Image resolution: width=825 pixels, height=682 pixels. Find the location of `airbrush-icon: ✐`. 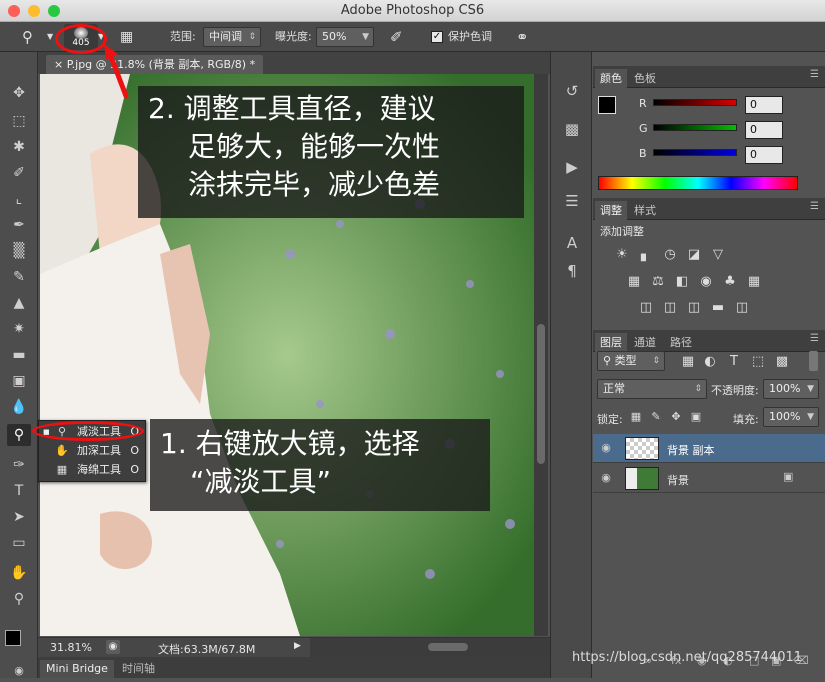

airbrush-icon: ✐ is located at coordinates (396, 37).